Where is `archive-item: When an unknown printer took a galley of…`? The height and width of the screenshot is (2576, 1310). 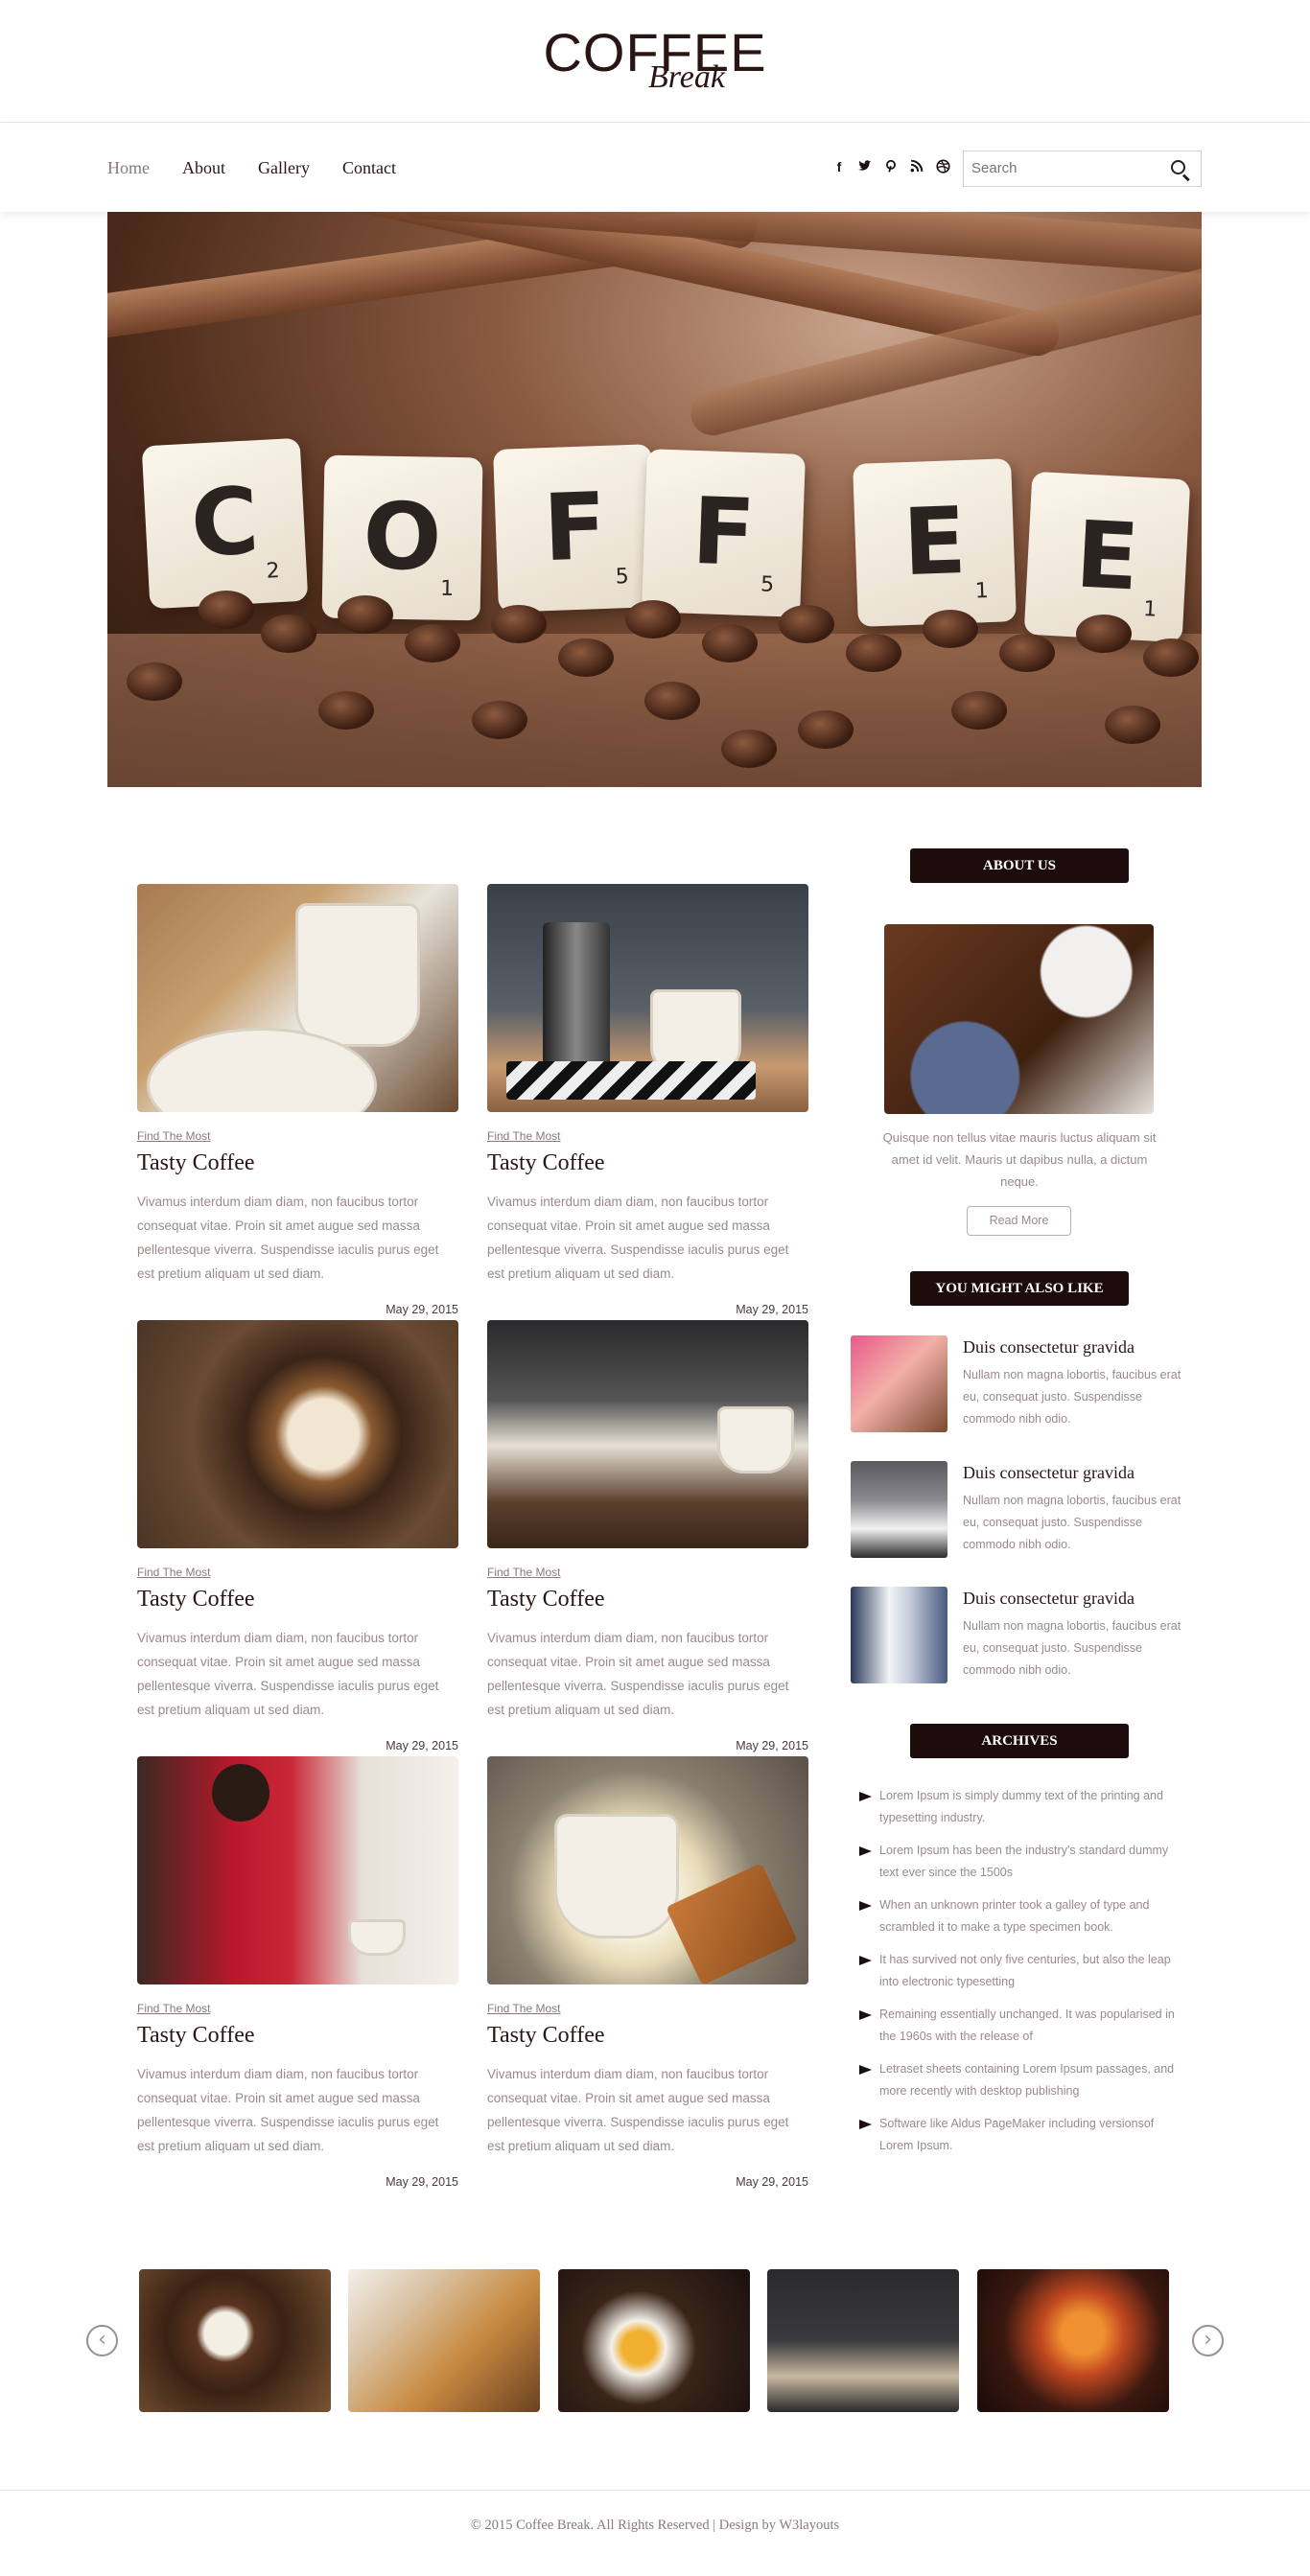
archive-item: When an unknown printer took a galley of… is located at coordinates (1022, 1922).